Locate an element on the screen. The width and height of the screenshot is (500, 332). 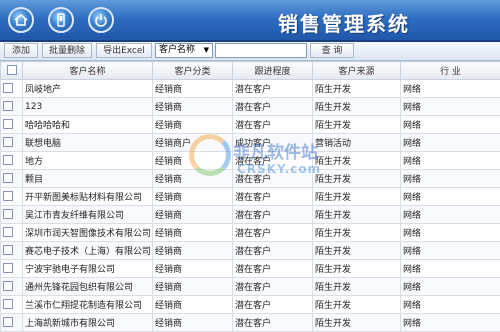
table-cell: 经销商户 is located at coordinates (193, 143).